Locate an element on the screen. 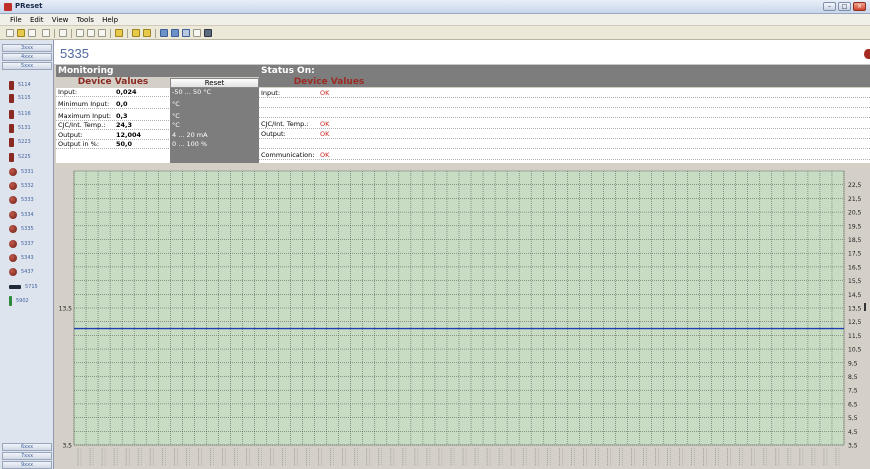 The height and width of the screenshot is (469, 870). y-tick-label-right: 14,5 is located at coordinates (855, 295).